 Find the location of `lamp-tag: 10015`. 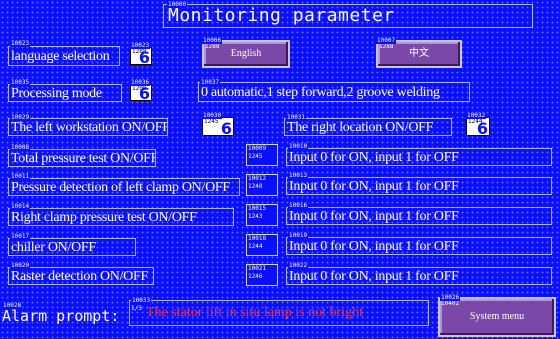

lamp-tag: 10015 is located at coordinates (257, 208).